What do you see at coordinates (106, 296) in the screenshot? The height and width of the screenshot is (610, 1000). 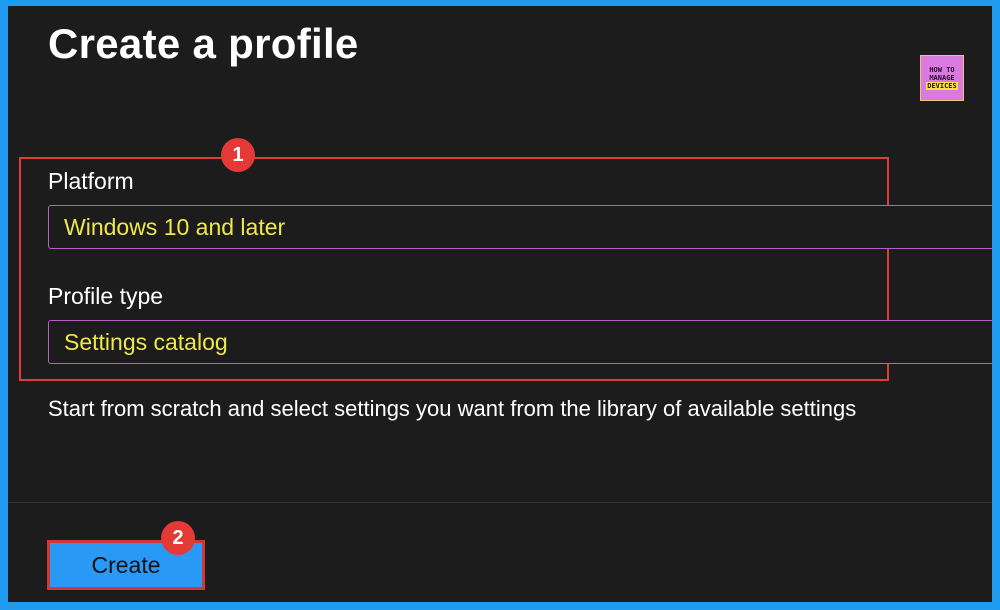 I see `profile-type-label: Profile type` at bounding box center [106, 296].